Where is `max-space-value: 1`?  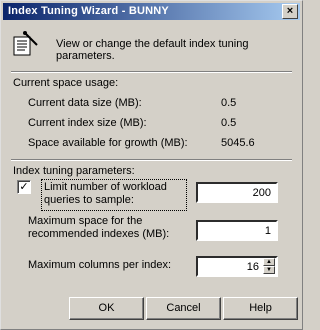 max-space-value: 1 is located at coordinates (267, 231).